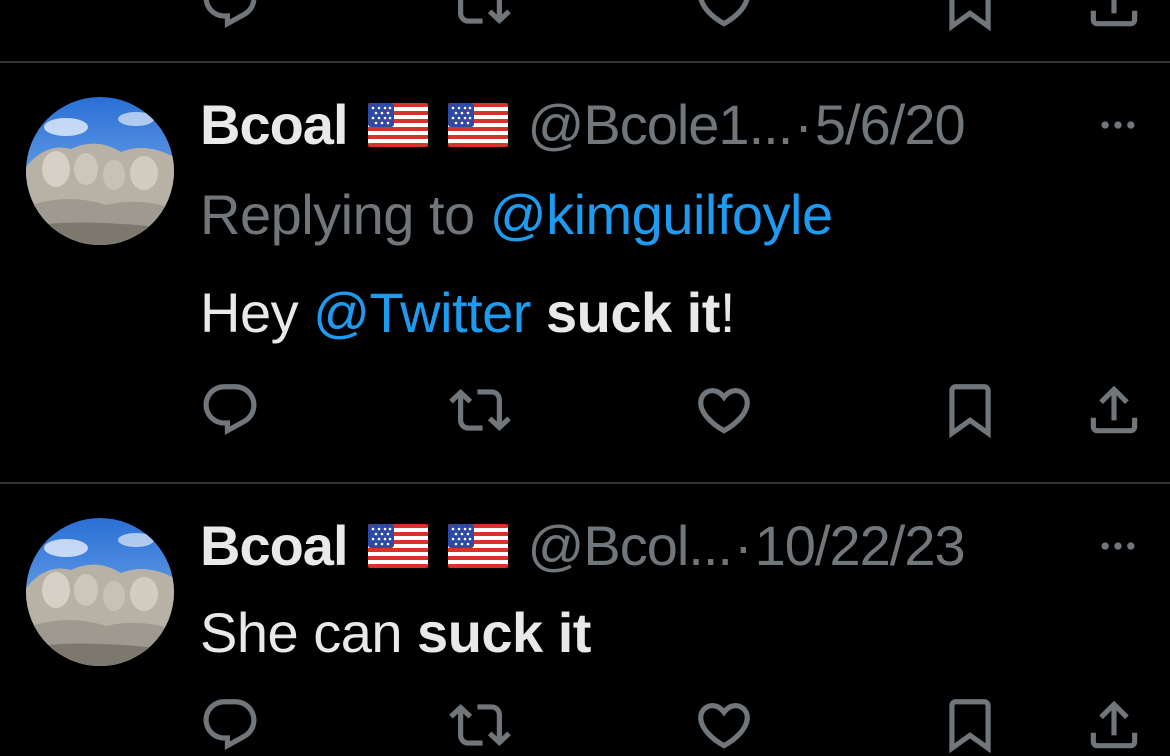  I want to click on tweet-text-part: !, so click(727, 312).